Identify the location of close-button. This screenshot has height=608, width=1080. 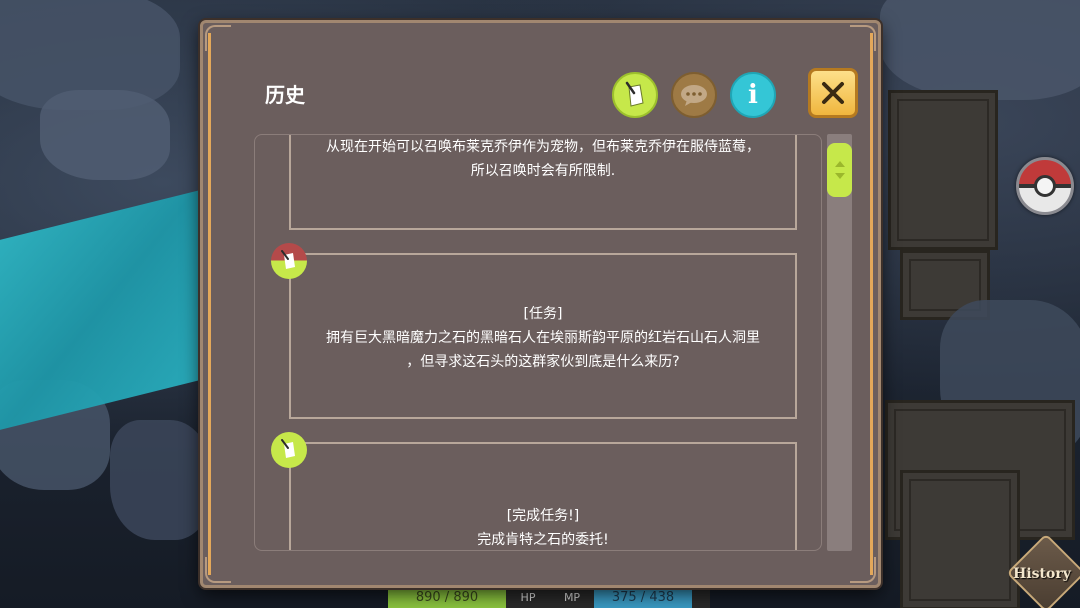
(833, 93).